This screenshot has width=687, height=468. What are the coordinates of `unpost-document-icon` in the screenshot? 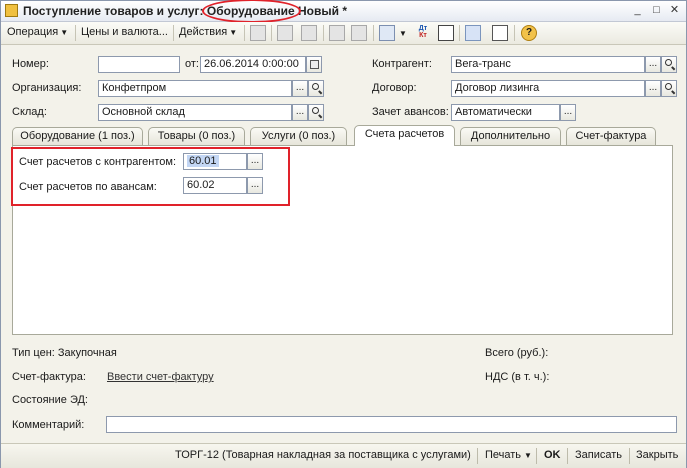 It's located at (359, 33).